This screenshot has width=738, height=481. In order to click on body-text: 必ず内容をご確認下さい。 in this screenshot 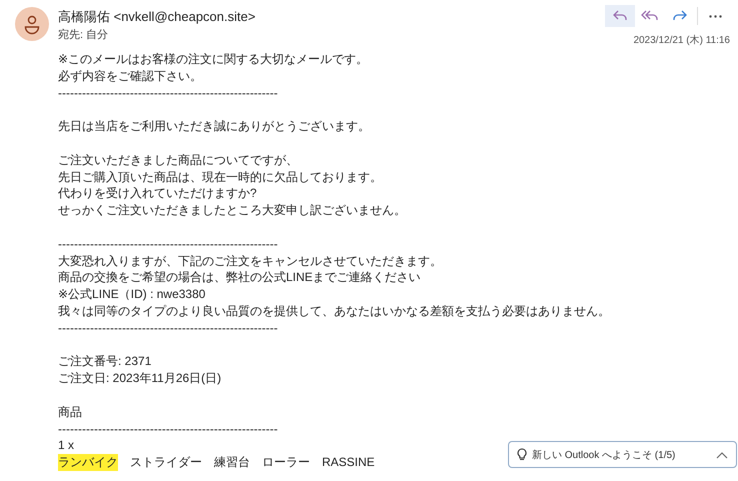, I will do `click(130, 75)`.